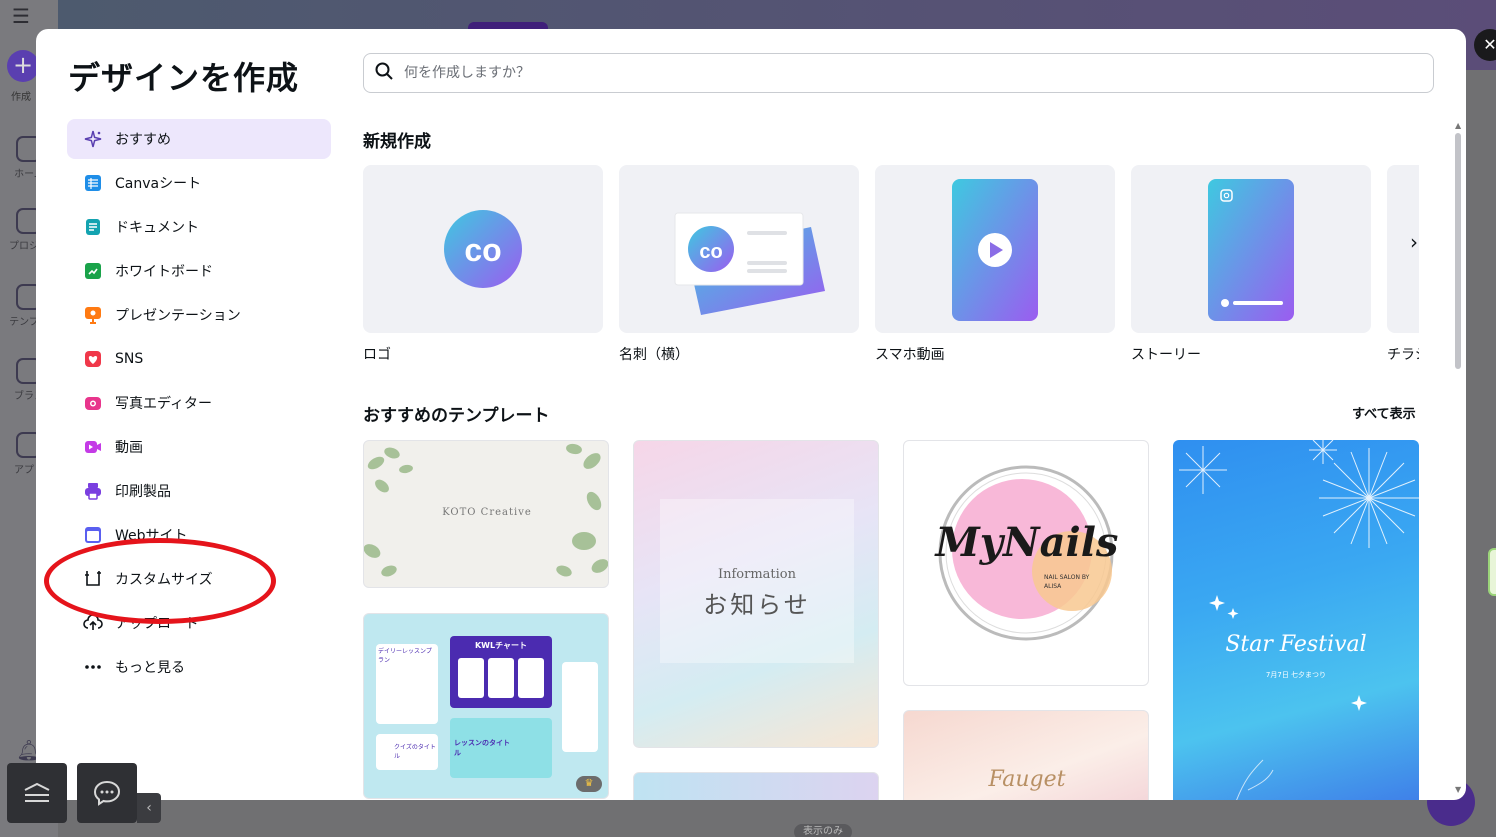 The height and width of the screenshot is (837, 1496). Describe the element at coordinates (93, 491) in the screenshot. I see `printer-icon` at that location.